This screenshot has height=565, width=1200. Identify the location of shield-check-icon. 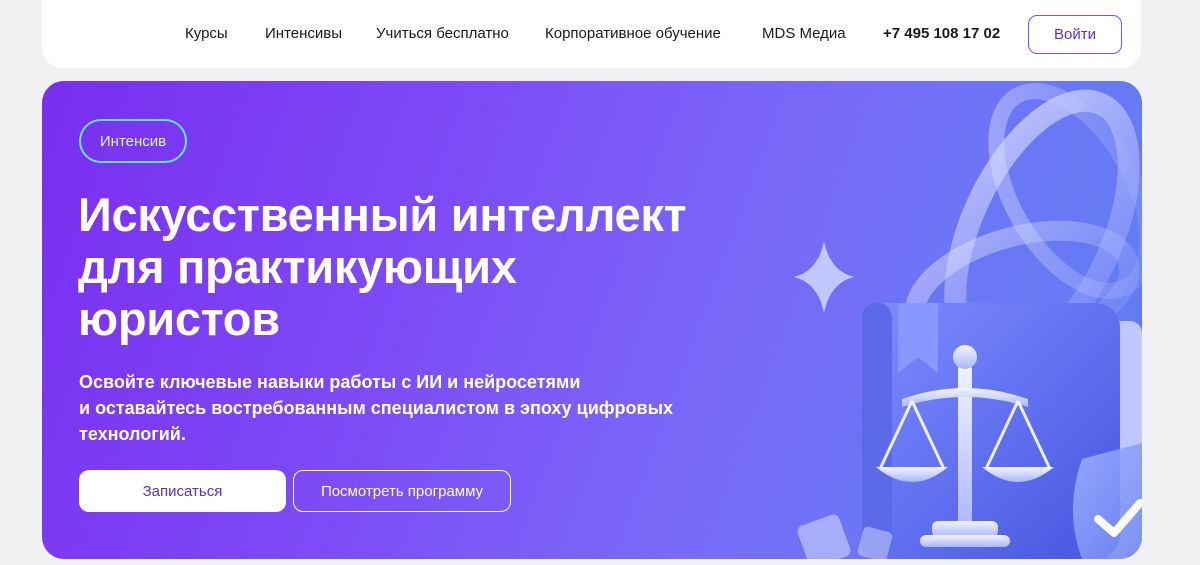
(1107, 501).